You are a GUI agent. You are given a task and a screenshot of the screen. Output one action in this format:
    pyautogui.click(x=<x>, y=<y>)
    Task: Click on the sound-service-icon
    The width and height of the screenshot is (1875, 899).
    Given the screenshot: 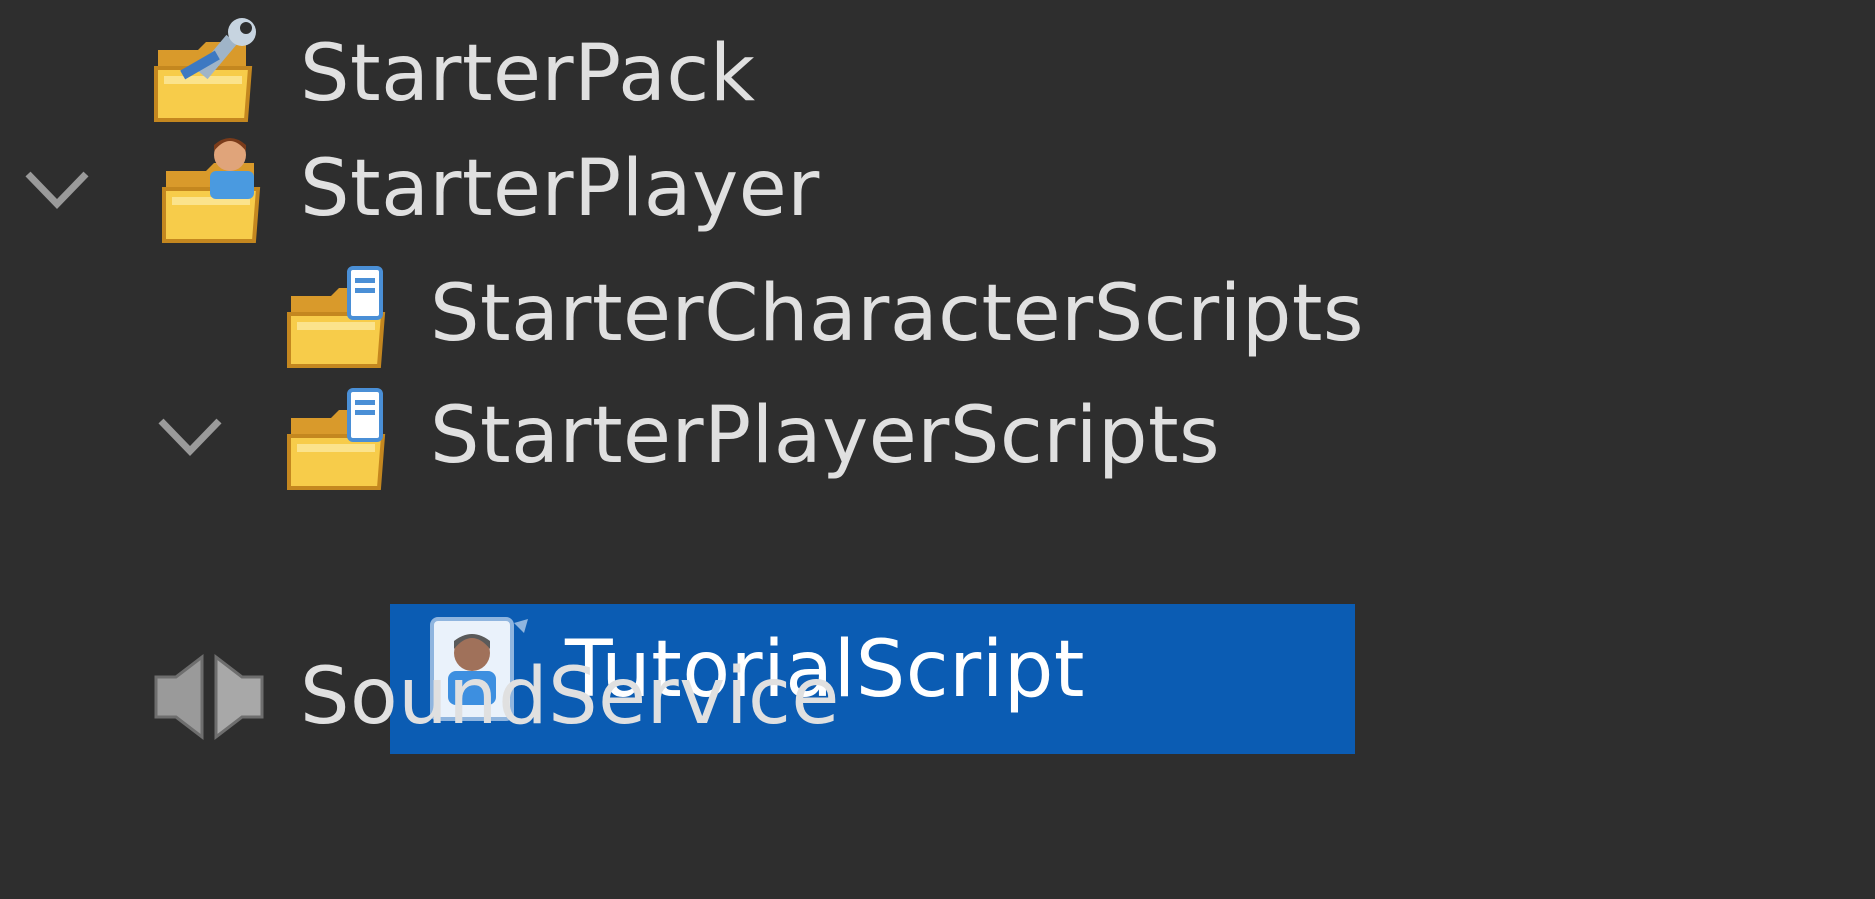 What is the action you would take?
    pyautogui.click(x=215, y=702)
    